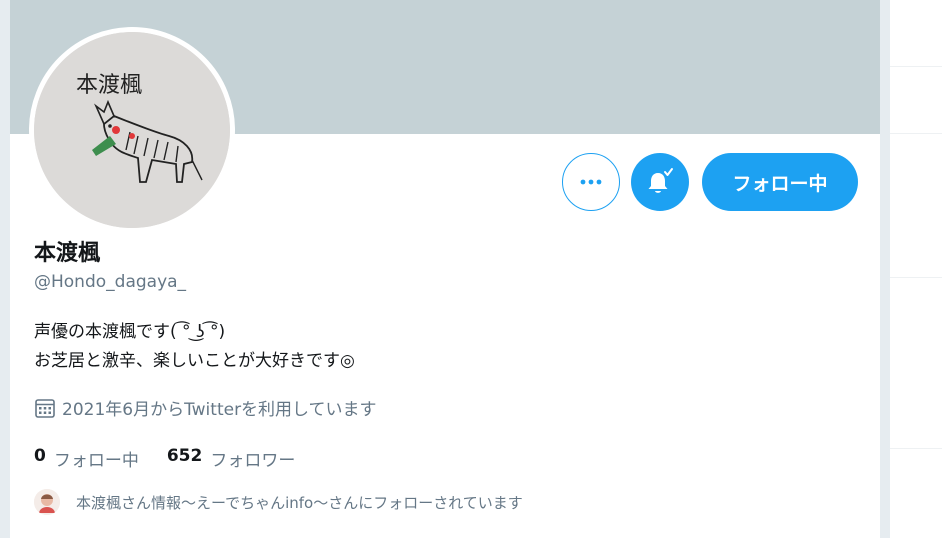  What do you see at coordinates (194, 361) in the screenshot?
I see `bio-line-2: お芝居と激辛、楽しいことが大好きです◎` at bounding box center [194, 361].